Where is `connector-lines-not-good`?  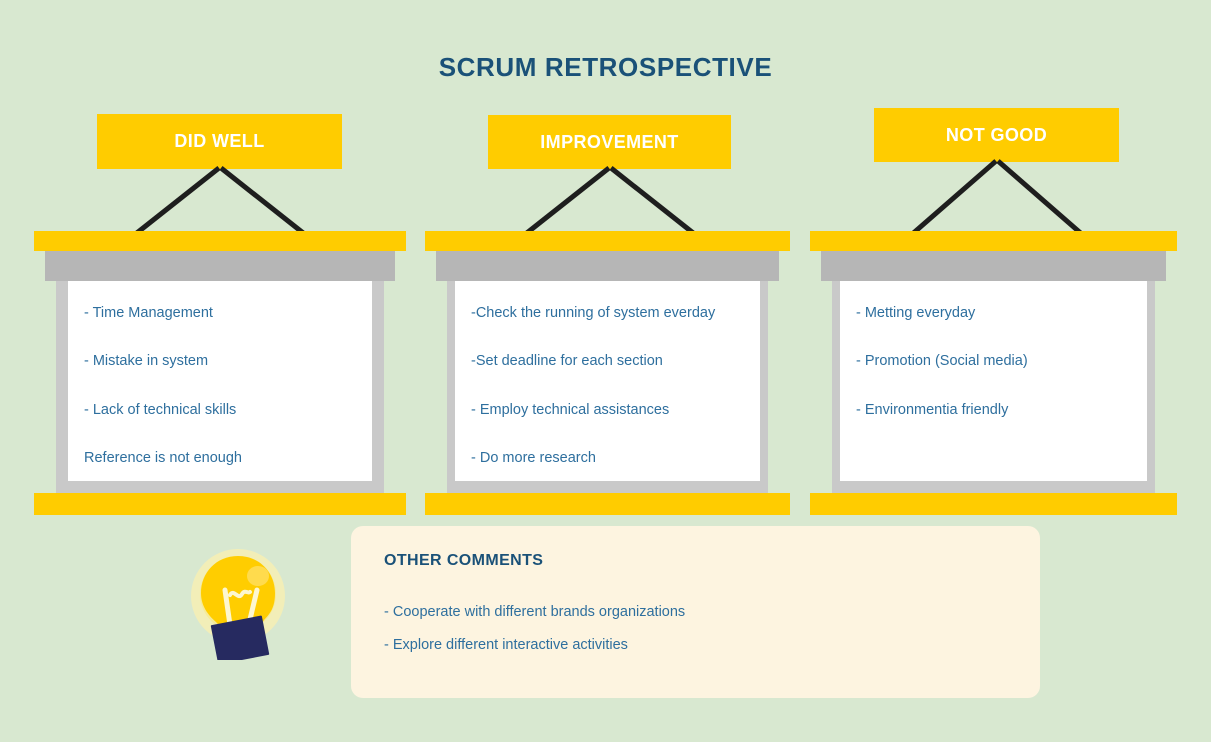
connector-lines-not-good is located at coordinates (997, 198).